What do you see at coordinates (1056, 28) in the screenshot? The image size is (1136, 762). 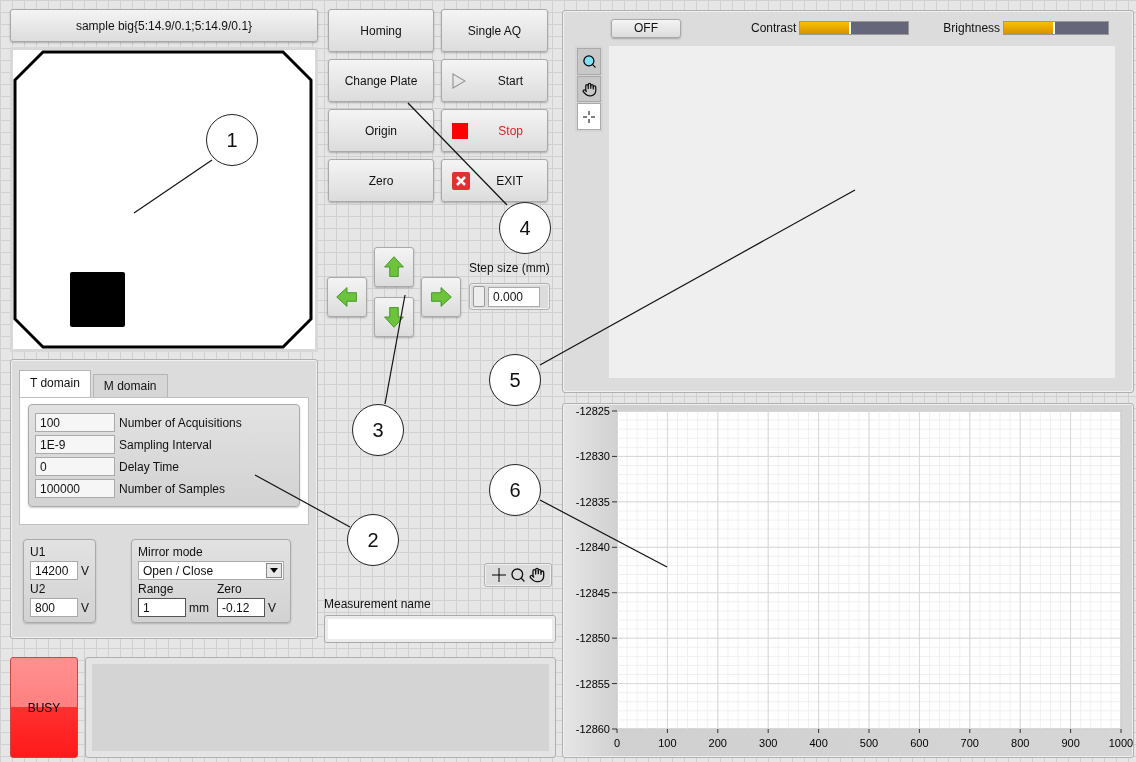 I see `brightness-bar` at bounding box center [1056, 28].